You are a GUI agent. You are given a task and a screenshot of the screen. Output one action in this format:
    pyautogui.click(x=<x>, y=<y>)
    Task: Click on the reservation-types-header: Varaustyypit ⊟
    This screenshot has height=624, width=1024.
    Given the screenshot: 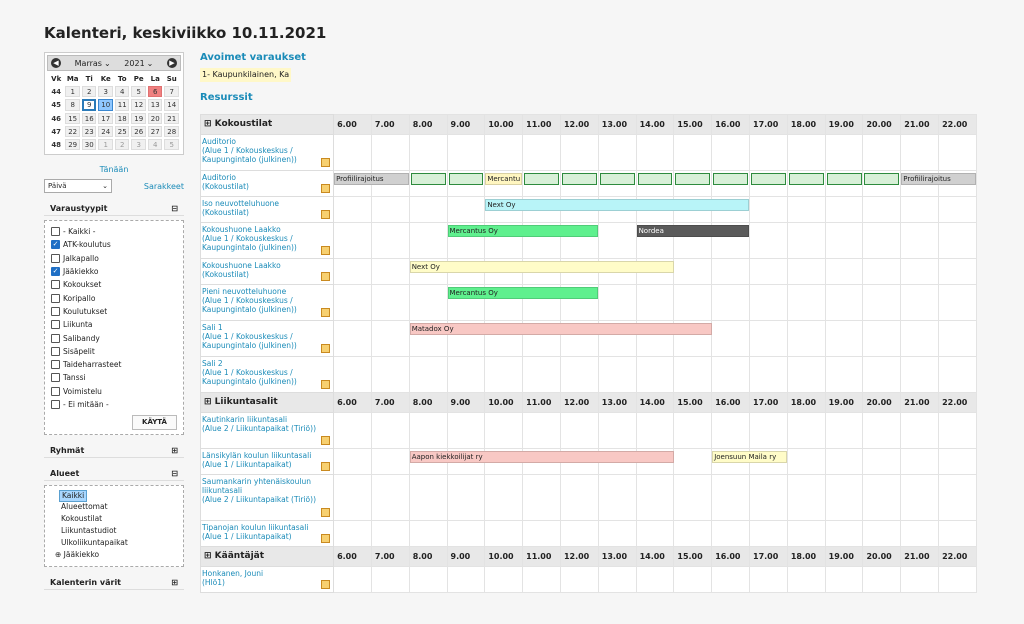 What is the action you would take?
    pyautogui.click(x=114, y=209)
    